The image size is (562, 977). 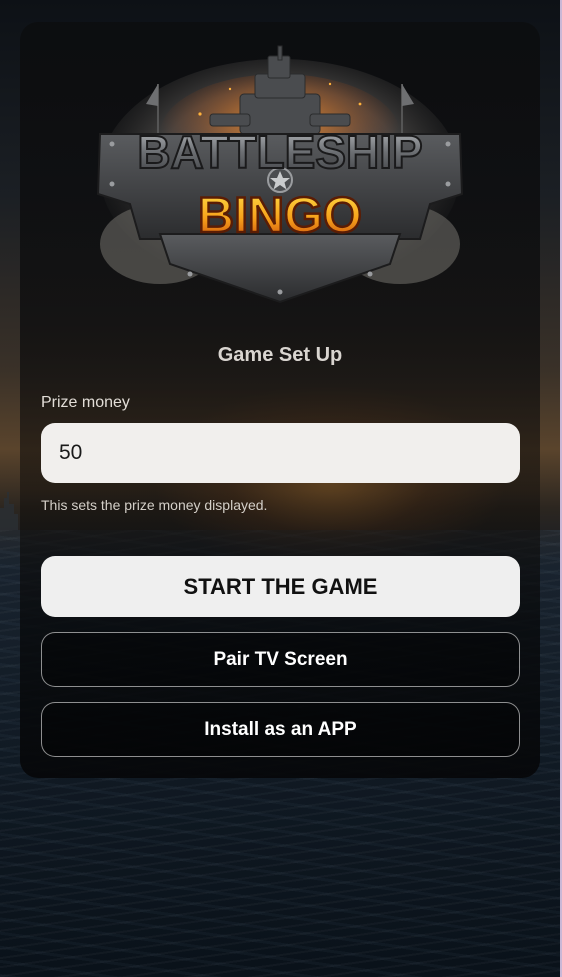 What do you see at coordinates (280, 355) in the screenshot?
I see `page-title: Game Set Up` at bounding box center [280, 355].